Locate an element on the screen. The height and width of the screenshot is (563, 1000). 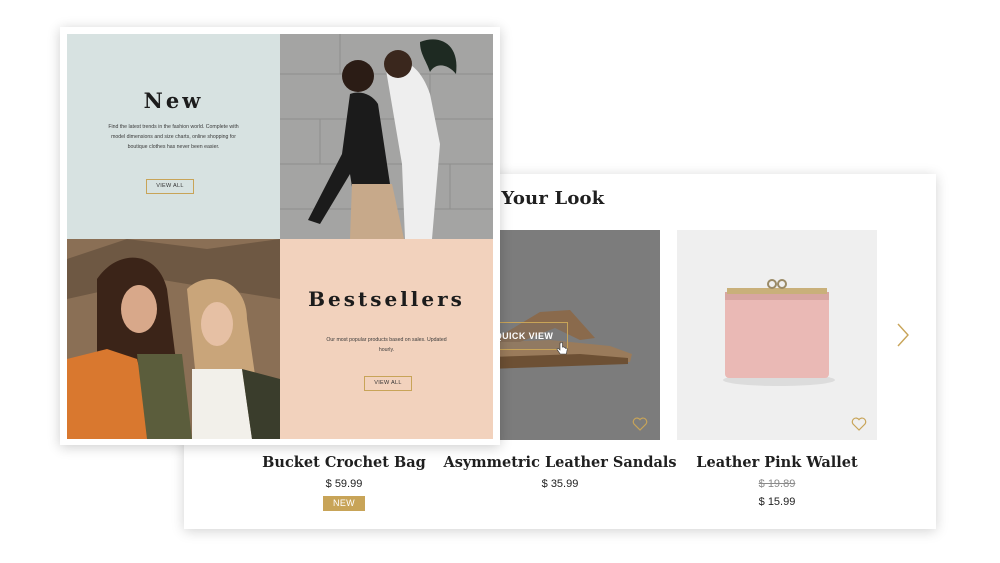
couple-illustration is located at coordinates (386, 136).